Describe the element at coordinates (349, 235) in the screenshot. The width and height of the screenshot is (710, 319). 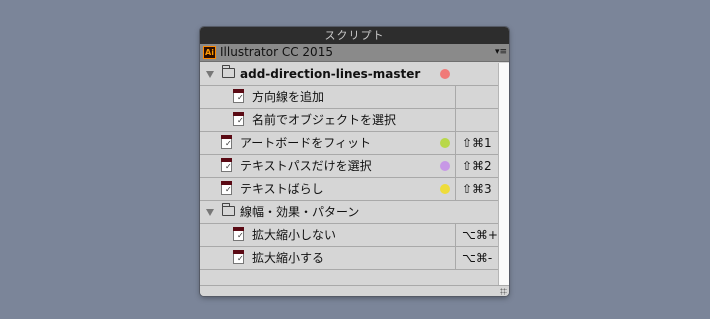
I see `script-row-no-scaling: 拡大縮小しない ⌥⌘+` at that location.